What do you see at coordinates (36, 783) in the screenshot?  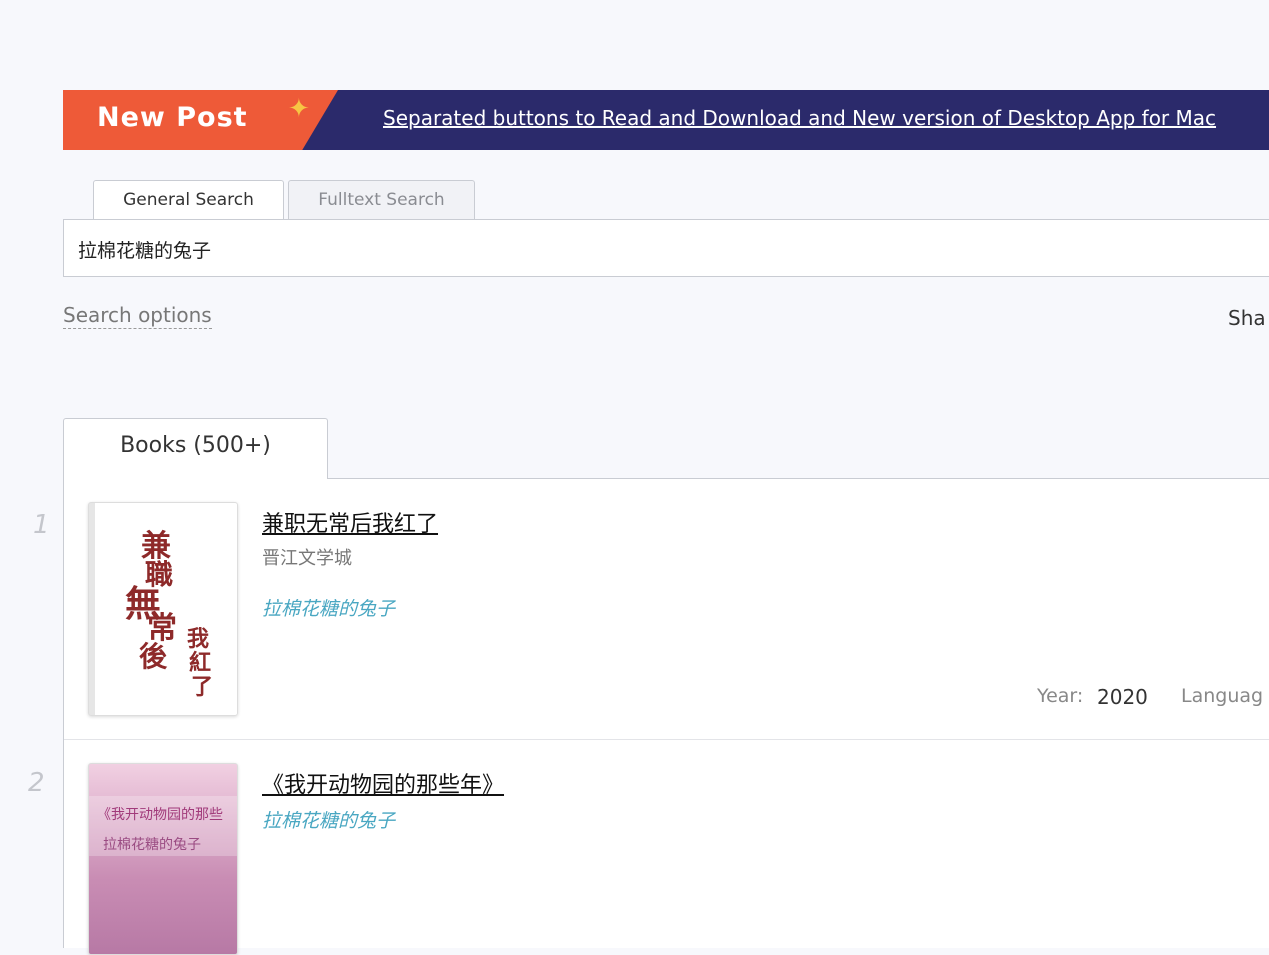 I see `result-number: 2` at bounding box center [36, 783].